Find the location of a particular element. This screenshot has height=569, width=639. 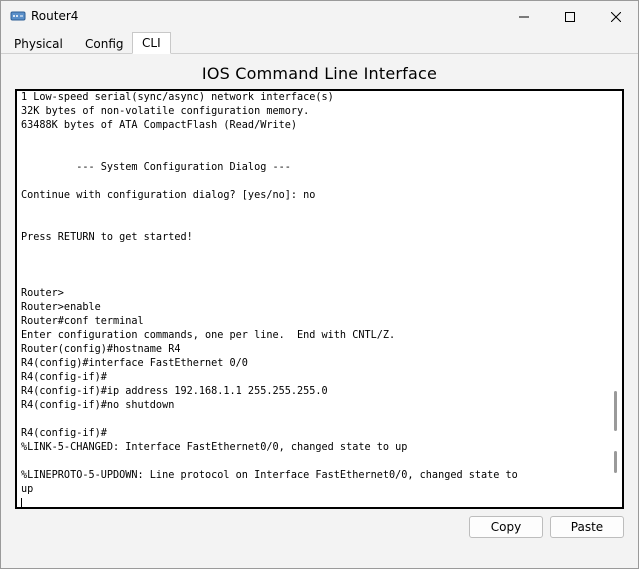

maximize-button is located at coordinates (570, 16).